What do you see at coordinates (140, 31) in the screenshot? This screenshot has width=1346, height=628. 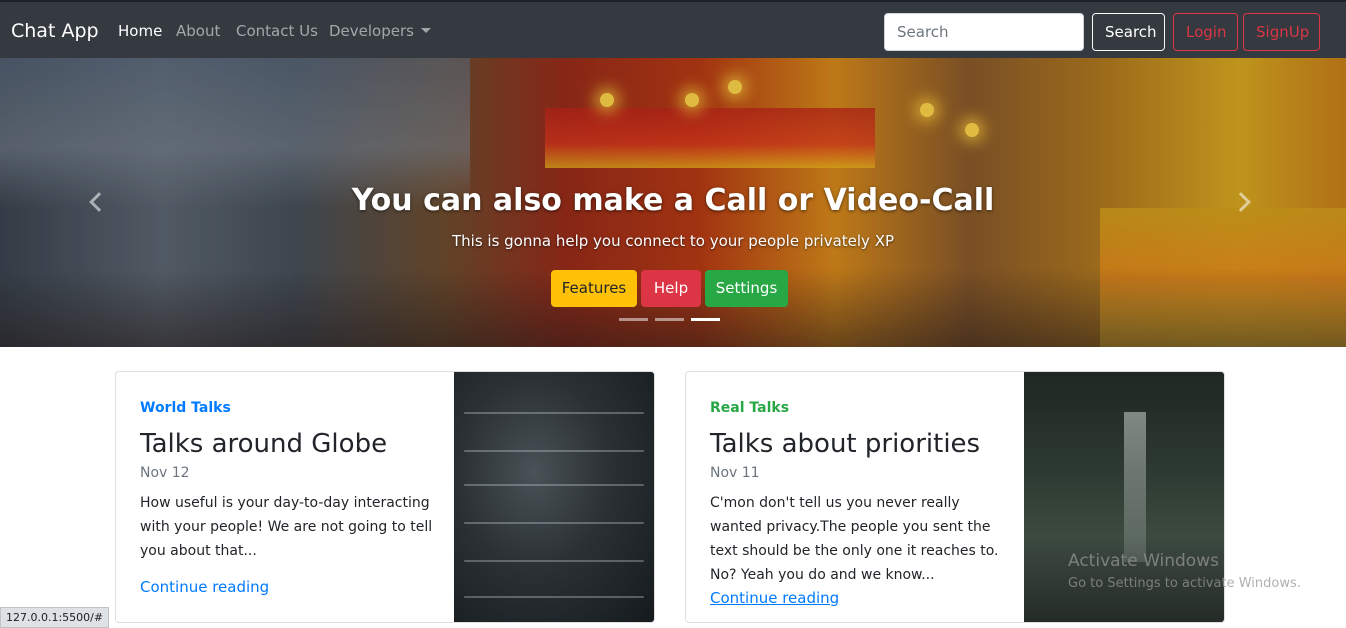 I see `nav-link-home: Home` at bounding box center [140, 31].